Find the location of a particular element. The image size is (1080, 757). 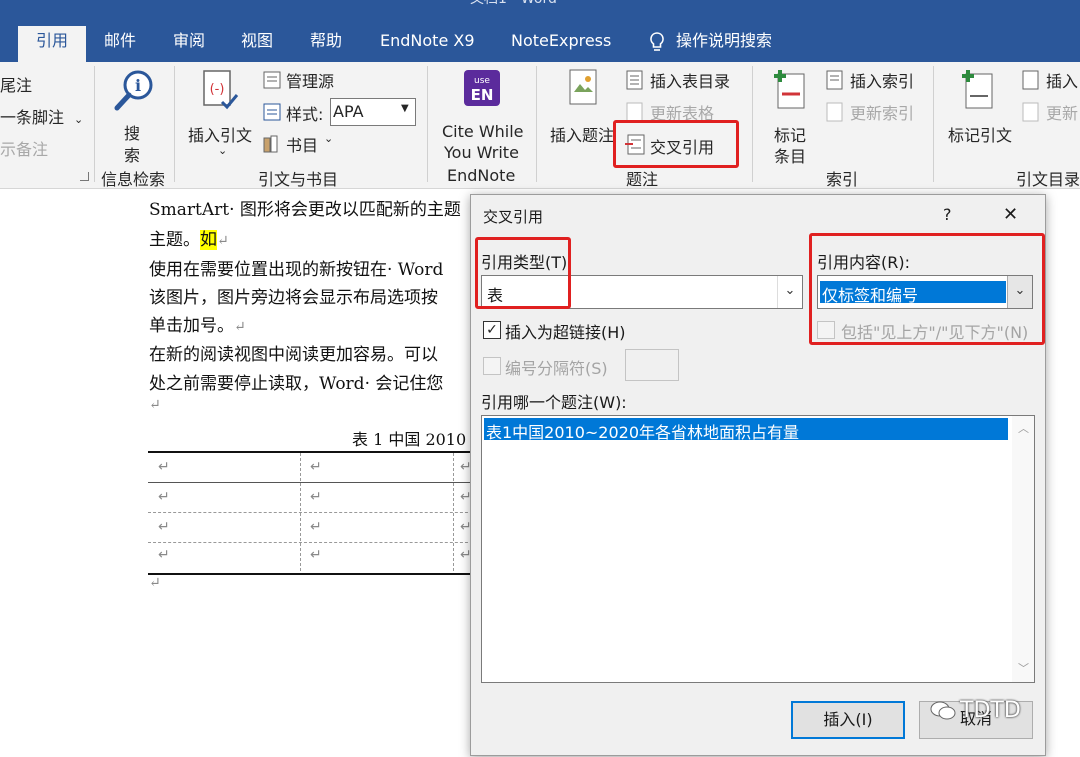

insert-toa-icon is located at coordinates (1030, 80).